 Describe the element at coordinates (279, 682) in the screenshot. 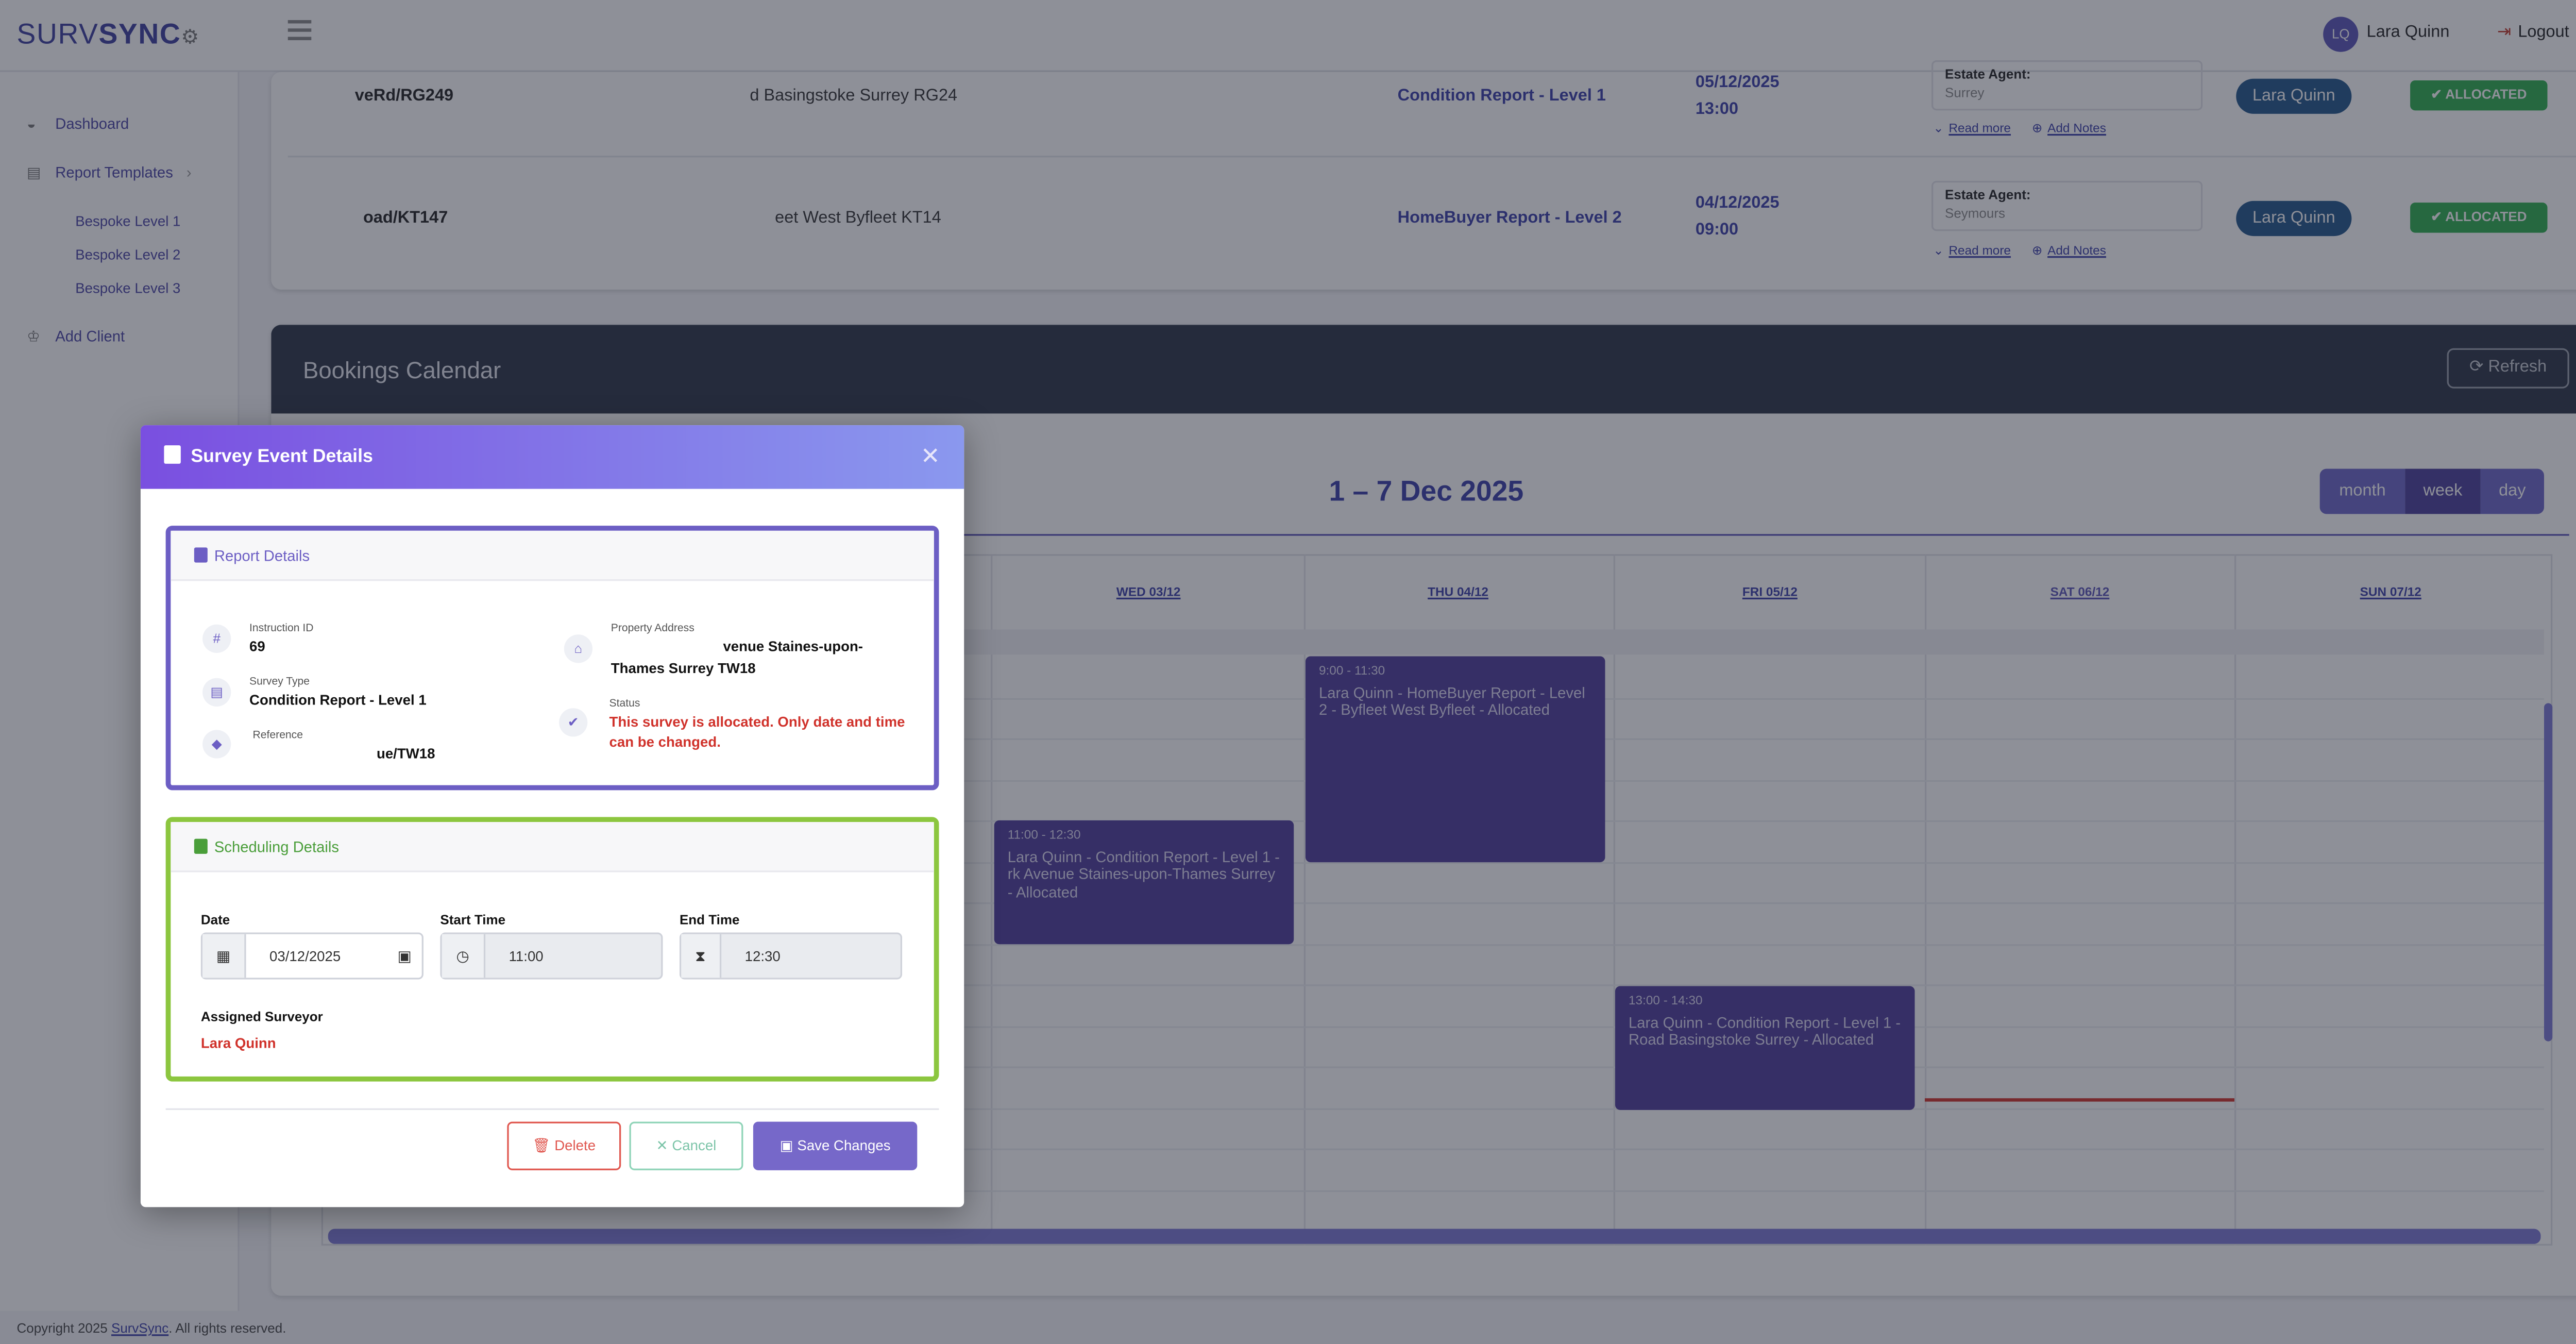

I see `survey-type-label: Survey Type` at that location.